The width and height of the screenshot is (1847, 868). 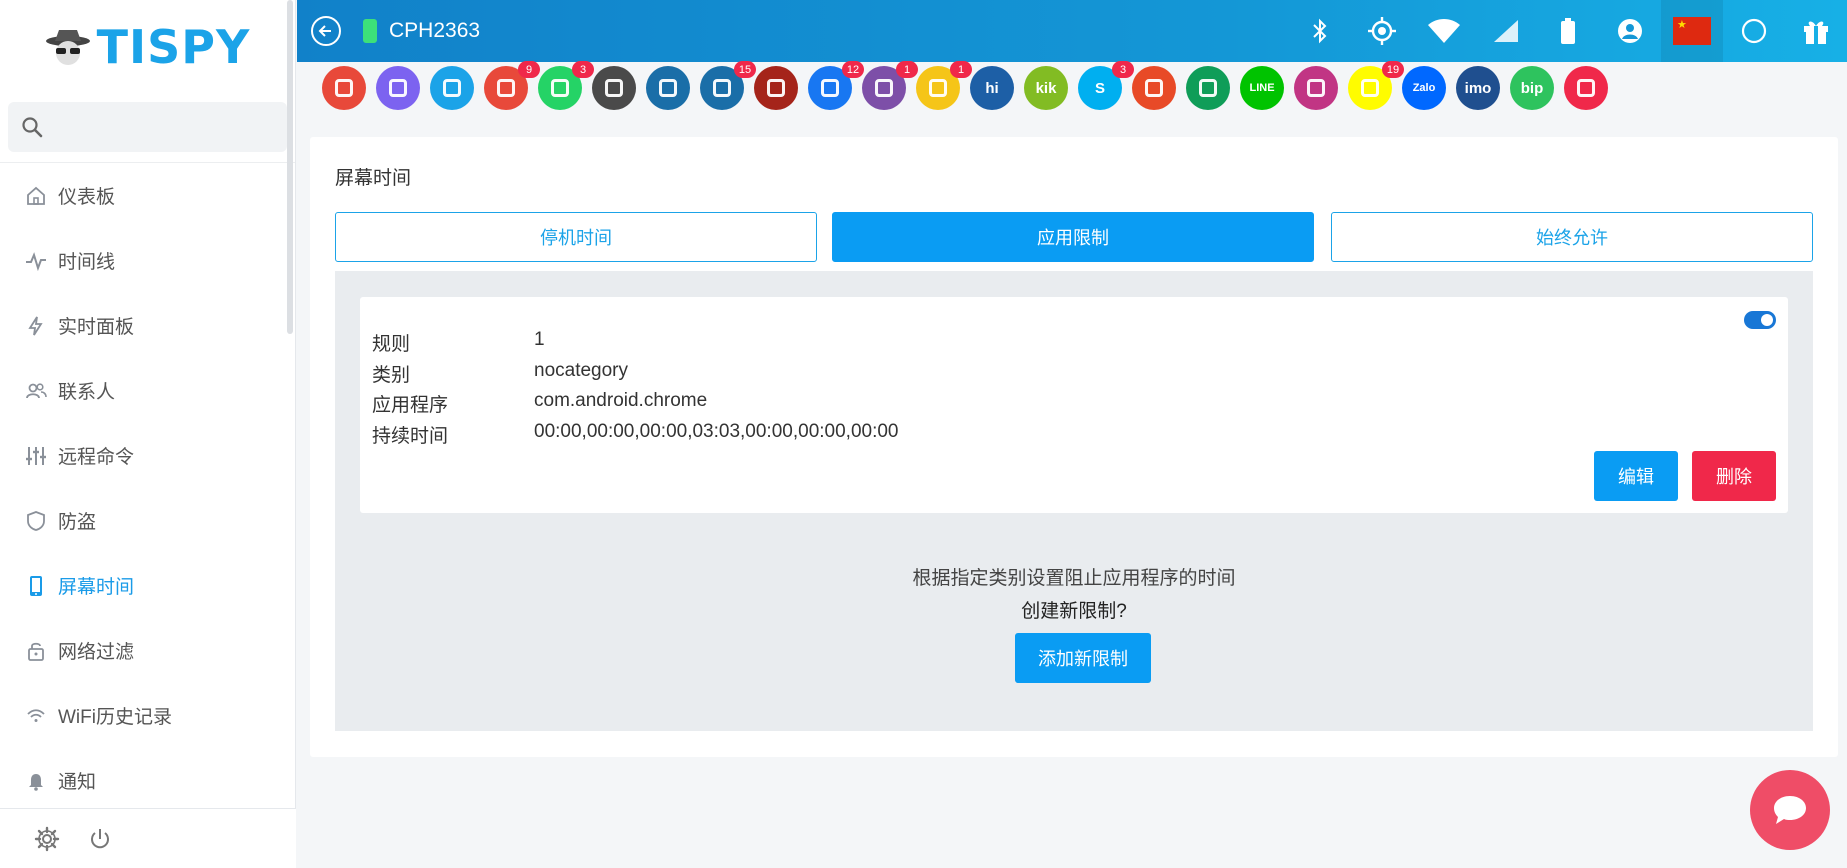 What do you see at coordinates (576, 237) in the screenshot?
I see `tab-downtime: 停机时间` at bounding box center [576, 237].